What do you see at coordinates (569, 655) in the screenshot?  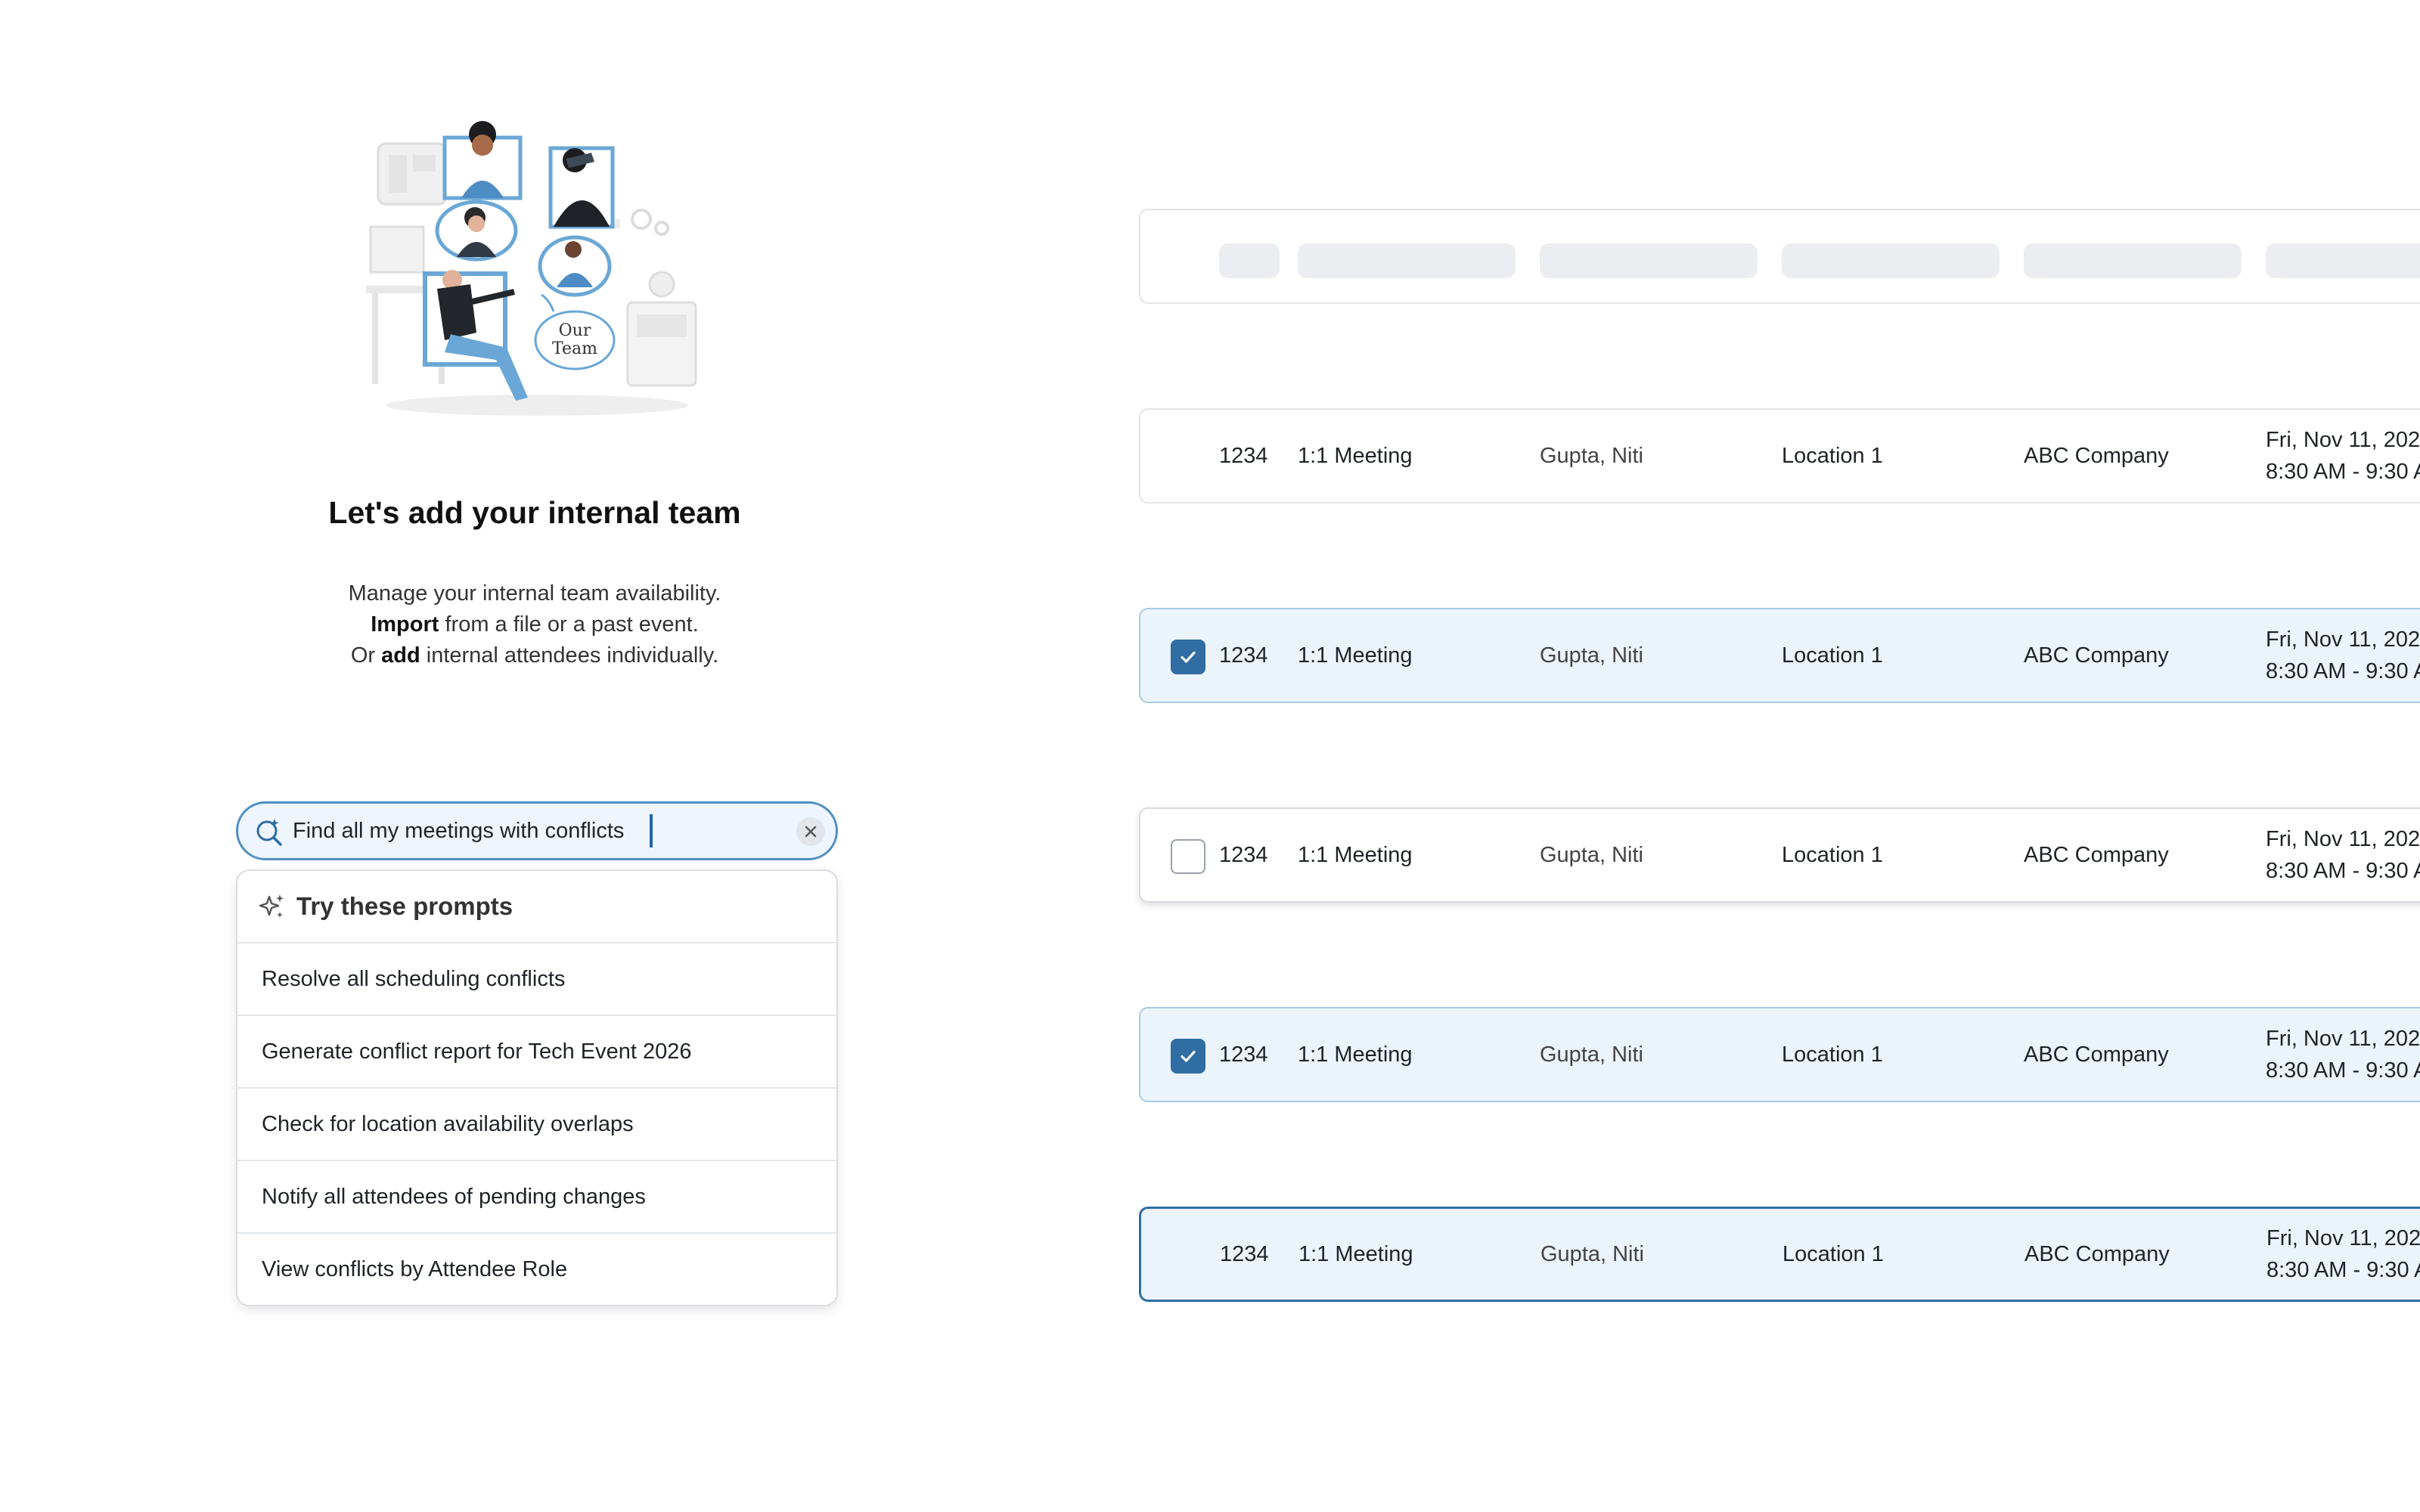 I see `description-line-3-rest: internal attendees individually.` at bounding box center [569, 655].